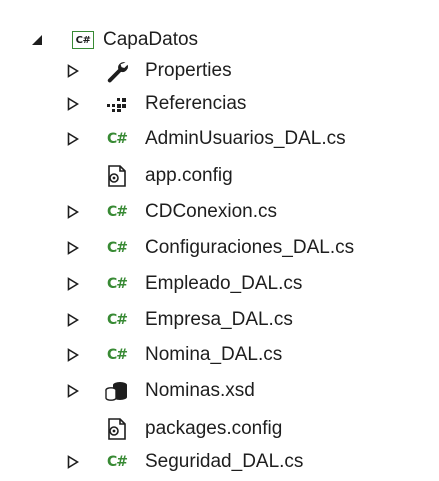  I want to click on tree-node-label: app.config, so click(189, 175).